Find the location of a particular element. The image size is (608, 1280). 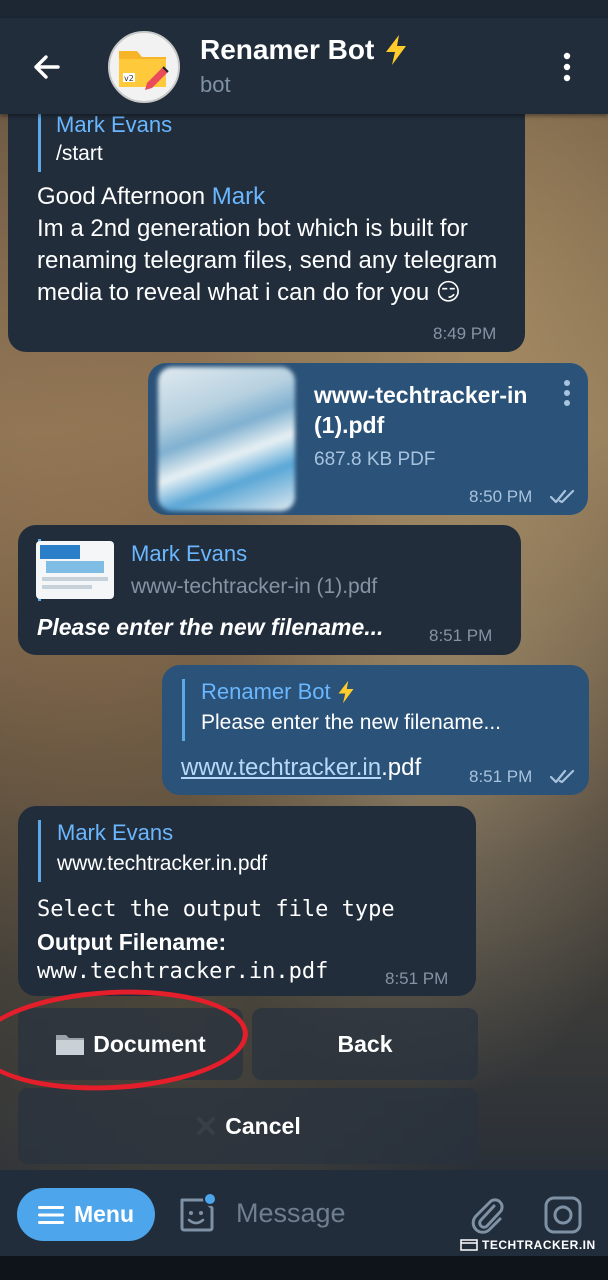

back-button-label: Back is located at coordinates (365, 1043).